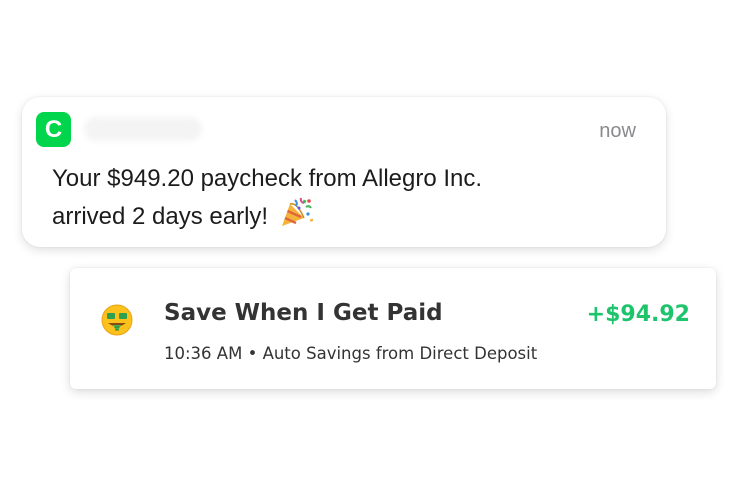  Describe the element at coordinates (400, 353) in the screenshot. I see `activity-description: Auto Savings from Direct Deposit` at that location.